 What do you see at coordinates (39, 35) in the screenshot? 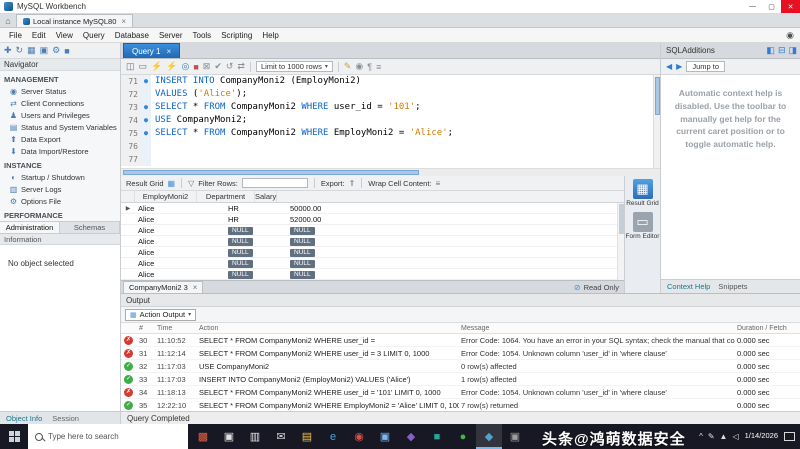
I see `menu-item: Edit` at bounding box center [39, 35].